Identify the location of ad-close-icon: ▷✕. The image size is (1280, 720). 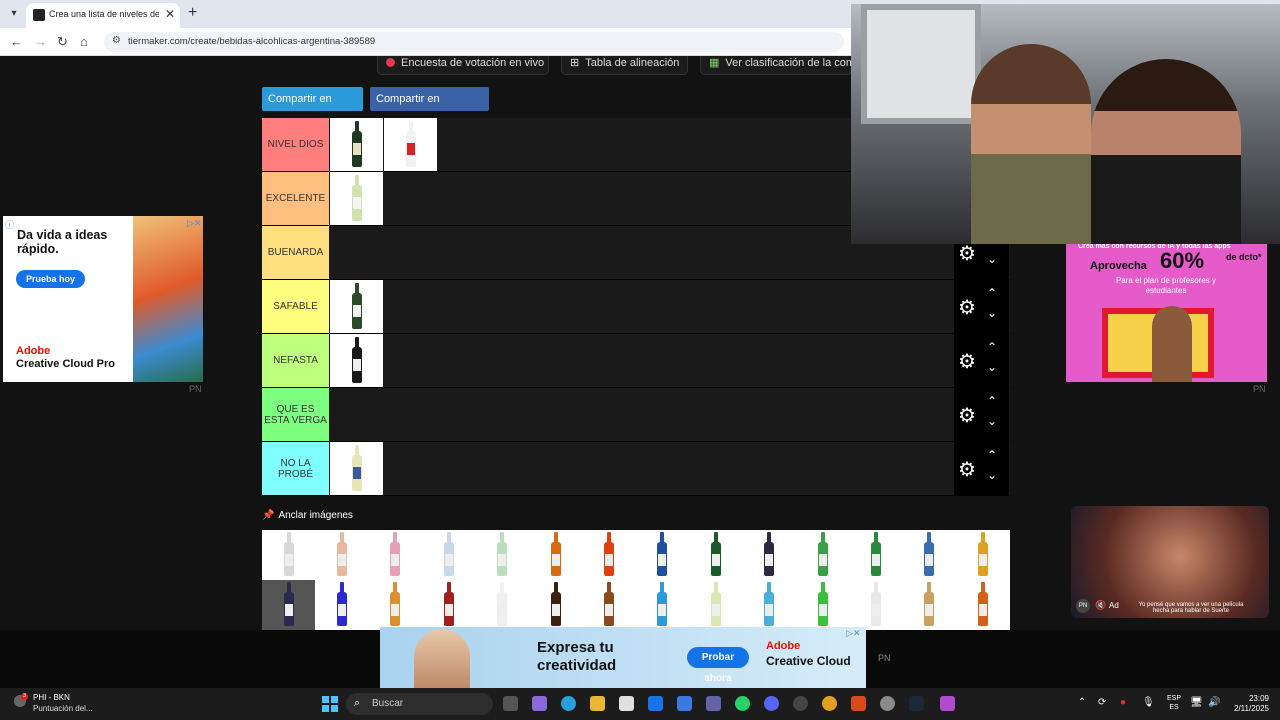
(853, 633).